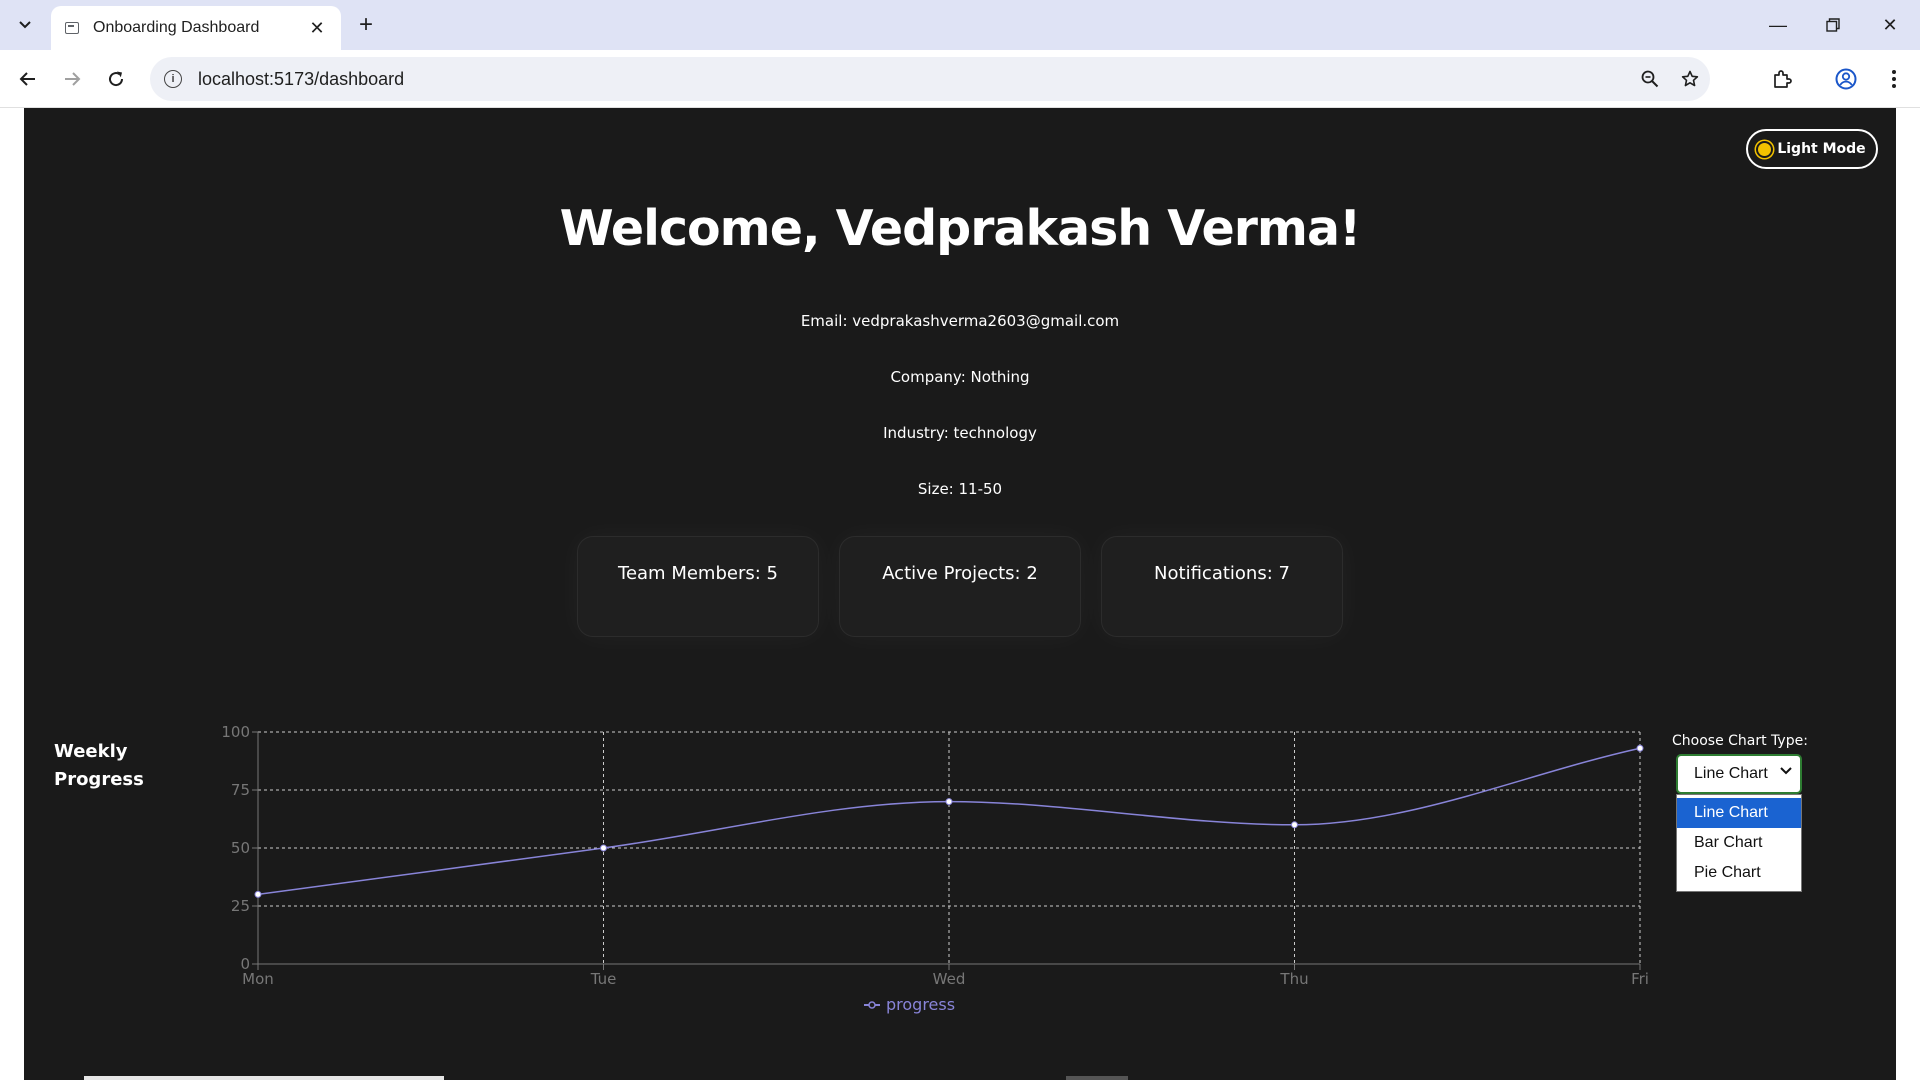 Image resolution: width=1920 pixels, height=1080 pixels. I want to click on browser-menu-button, so click(1894, 79).